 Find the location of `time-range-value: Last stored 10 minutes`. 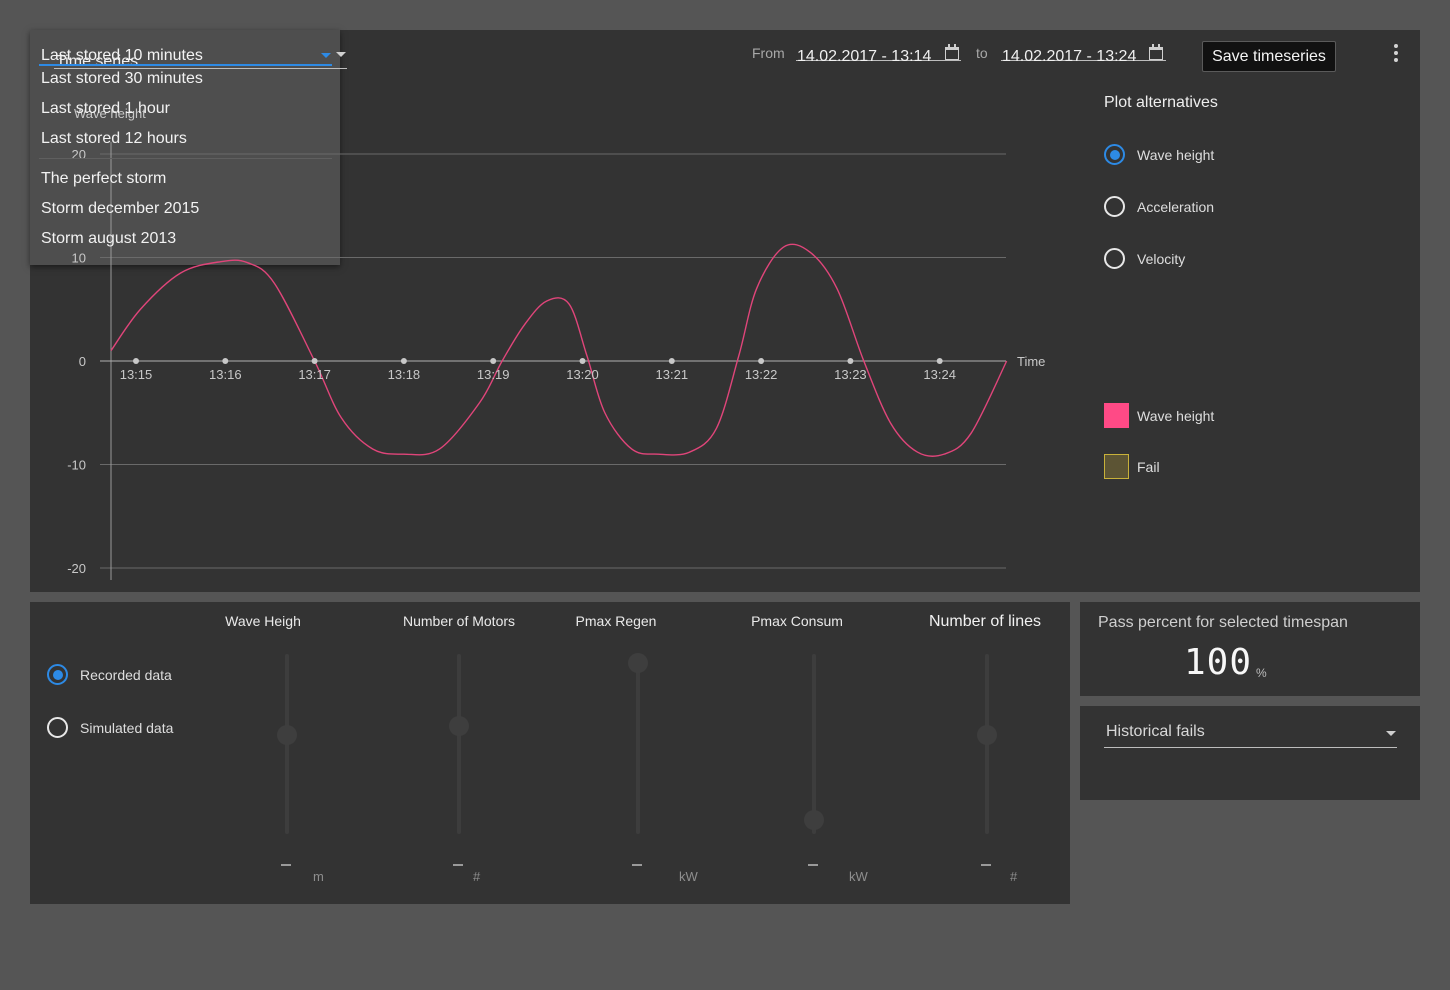

time-range-value: Last stored 10 minutes is located at coordinates (122, 55).